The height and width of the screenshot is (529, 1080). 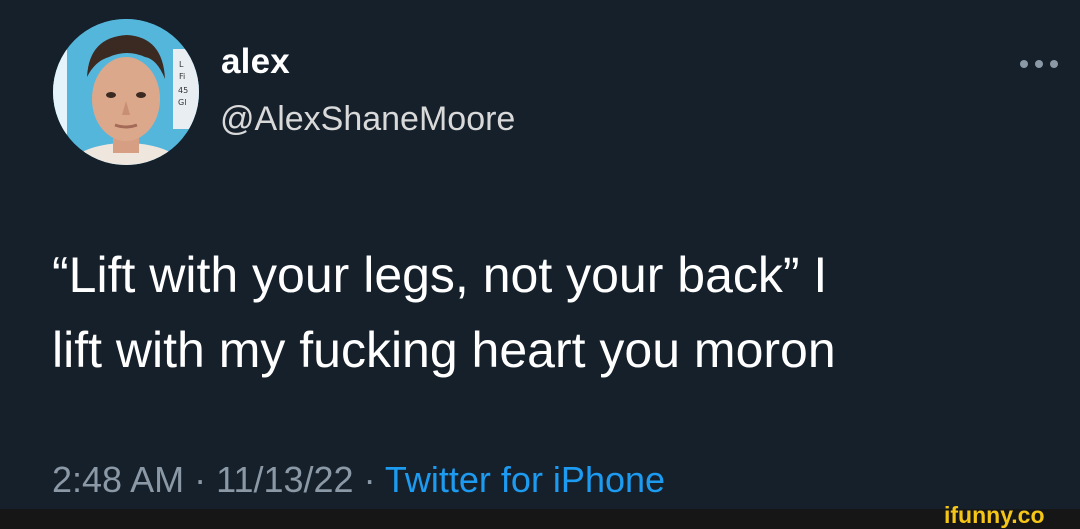 I want to click on tweet-metadata: 2:48 AM · 11/13/22 · Twitter for iPhone, so click(x=358, y=480).